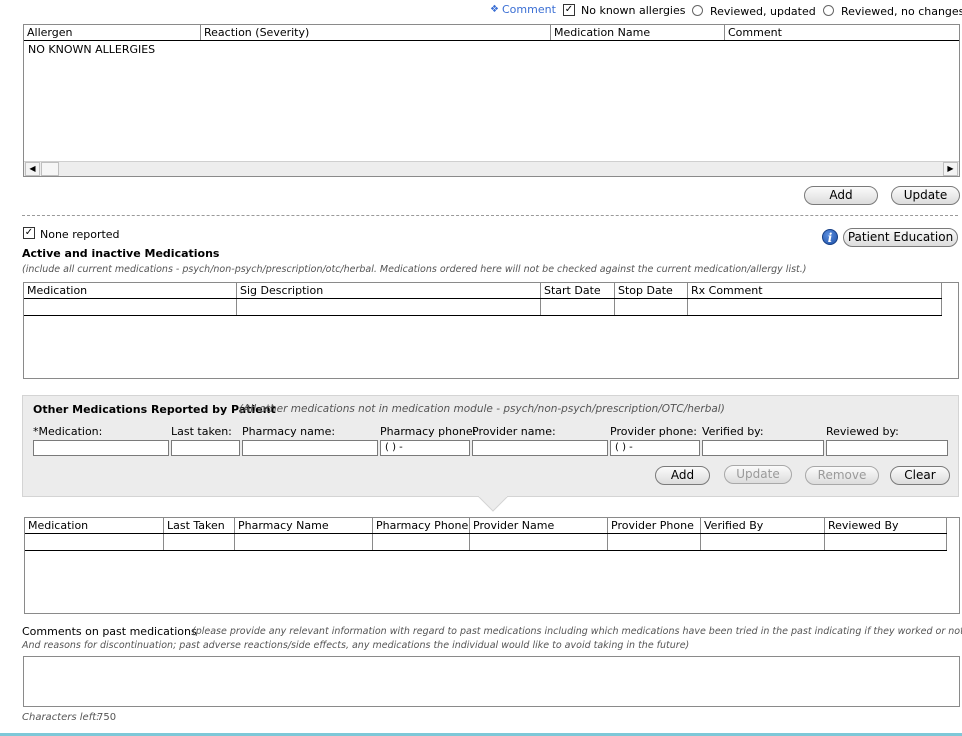 Image resolution: width=962 pixels, height=736 pixels. I want to click on medication-input, so click(101, 448).